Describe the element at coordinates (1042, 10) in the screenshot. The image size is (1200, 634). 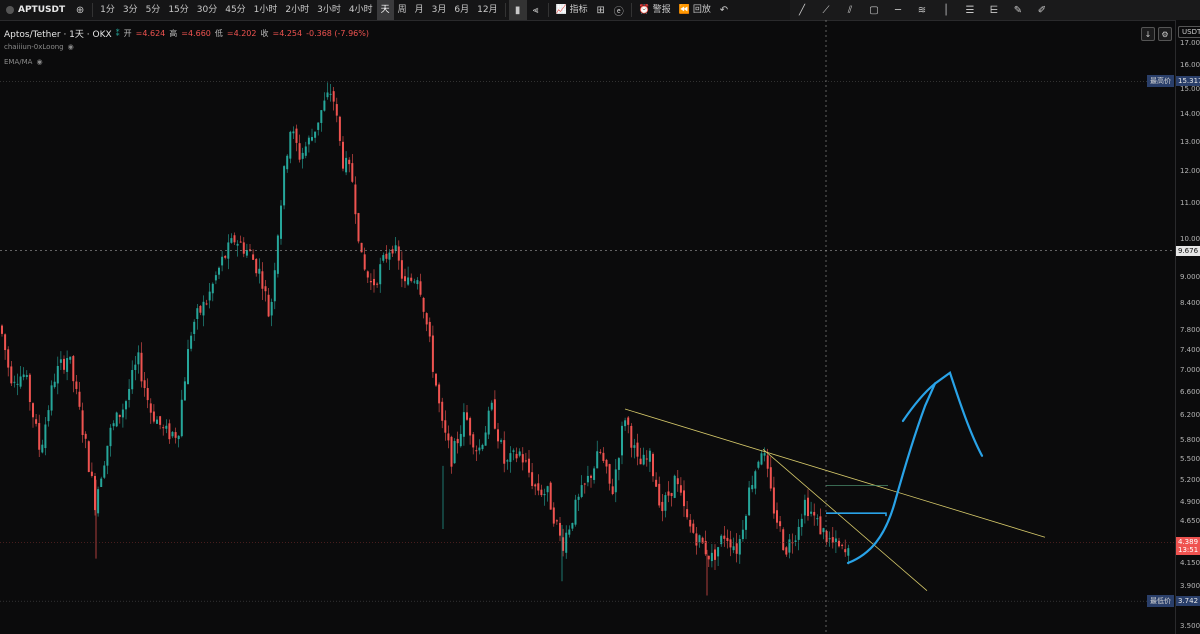
I see `pen-tool-icon: ✐` at that location.